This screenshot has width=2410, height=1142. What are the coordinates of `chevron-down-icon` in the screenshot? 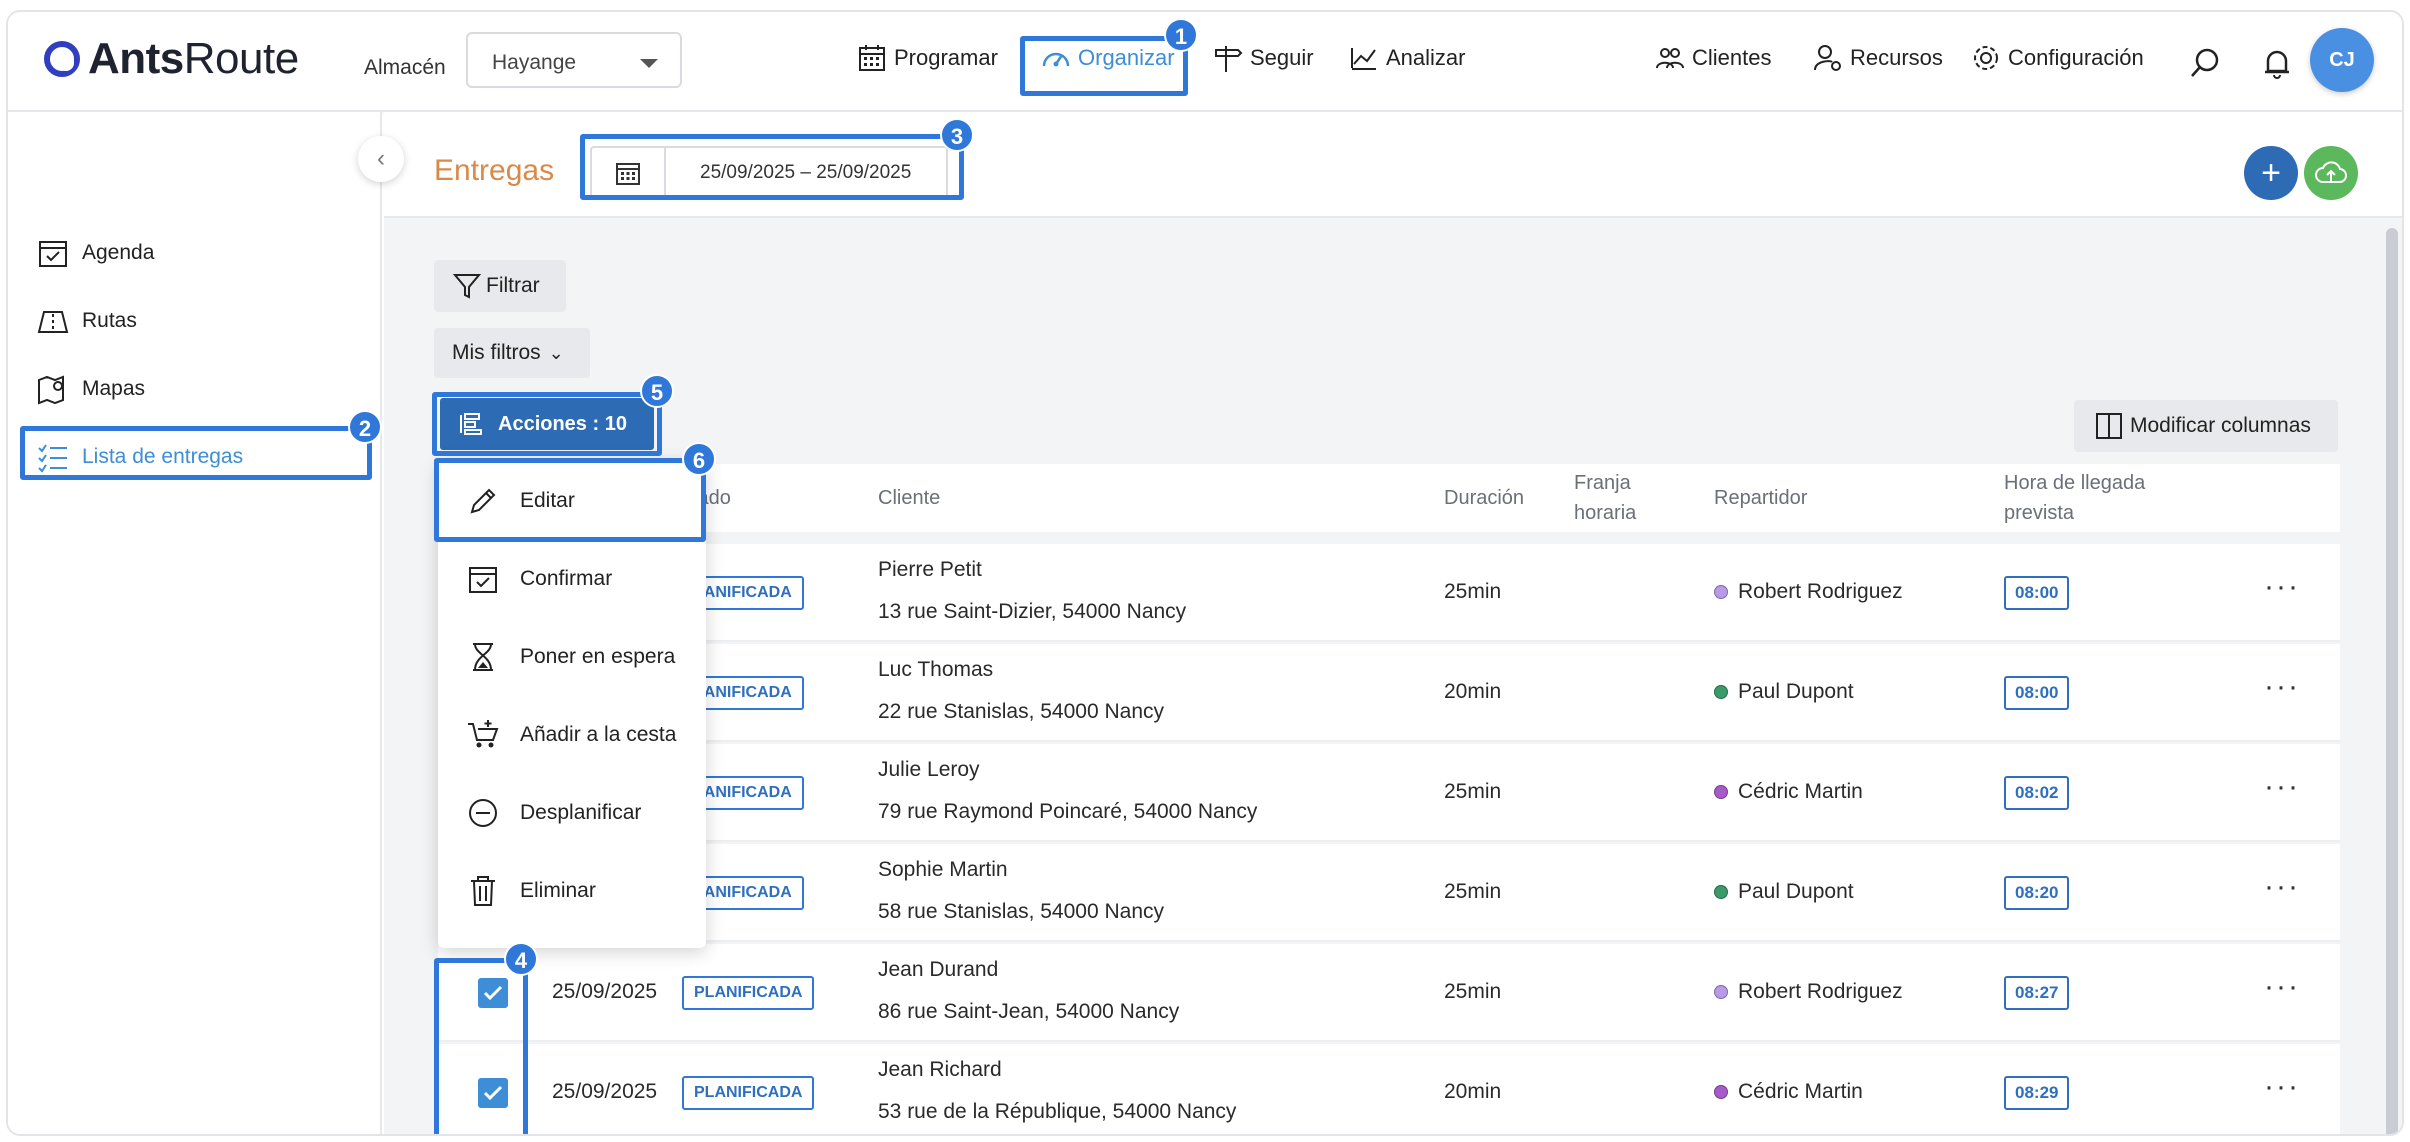 It's located at (649, 63).